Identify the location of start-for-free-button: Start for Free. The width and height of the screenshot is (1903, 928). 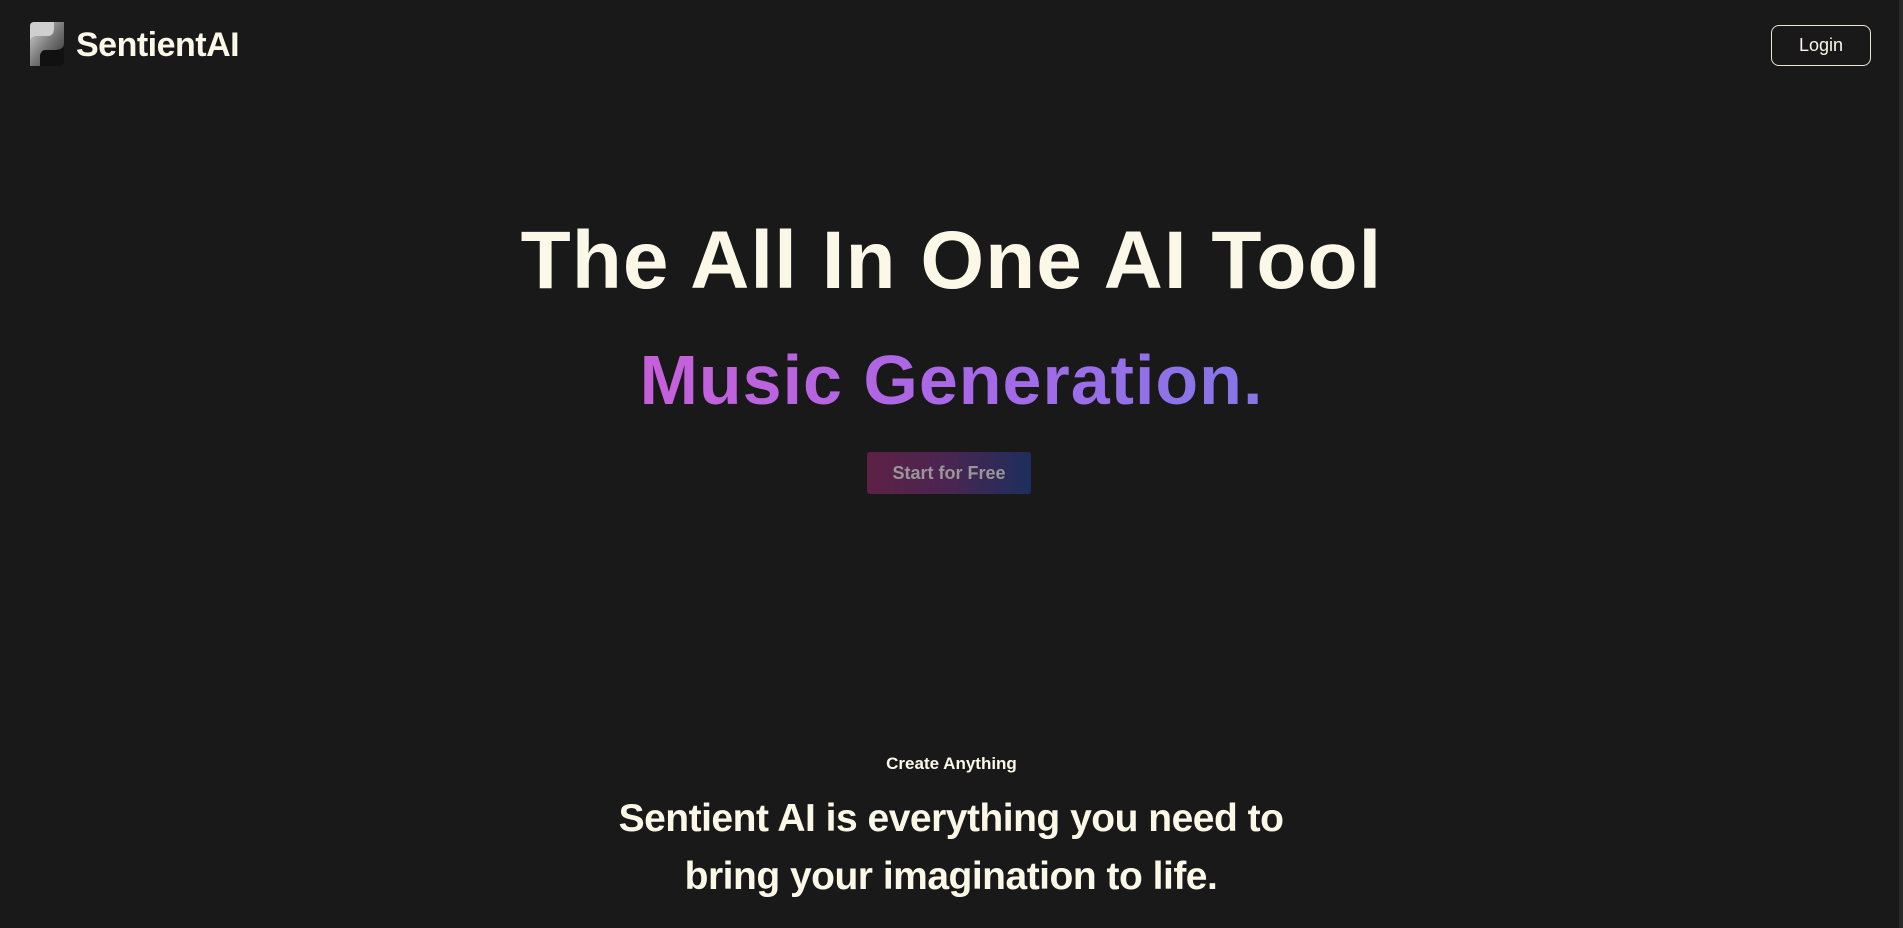
(949, 473).